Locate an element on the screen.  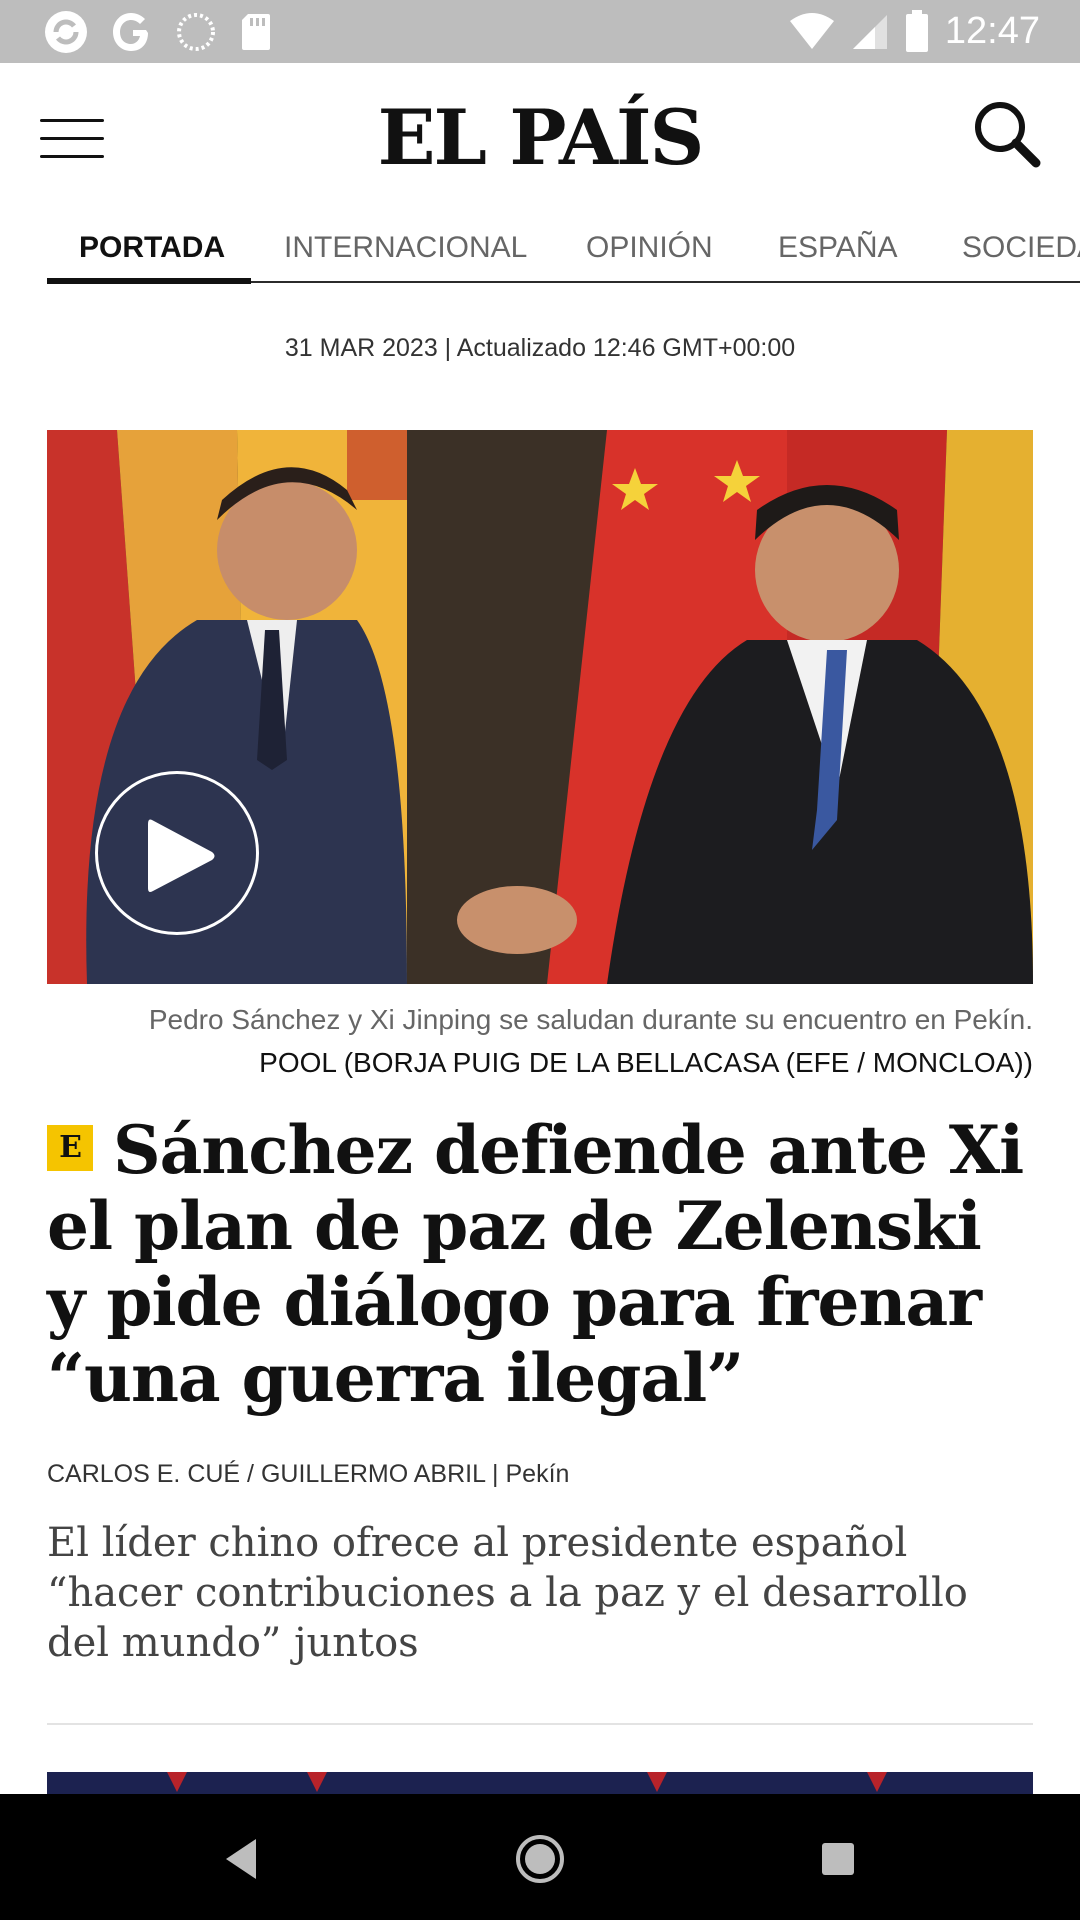
article-divider is located at coordinates (540, 1724).